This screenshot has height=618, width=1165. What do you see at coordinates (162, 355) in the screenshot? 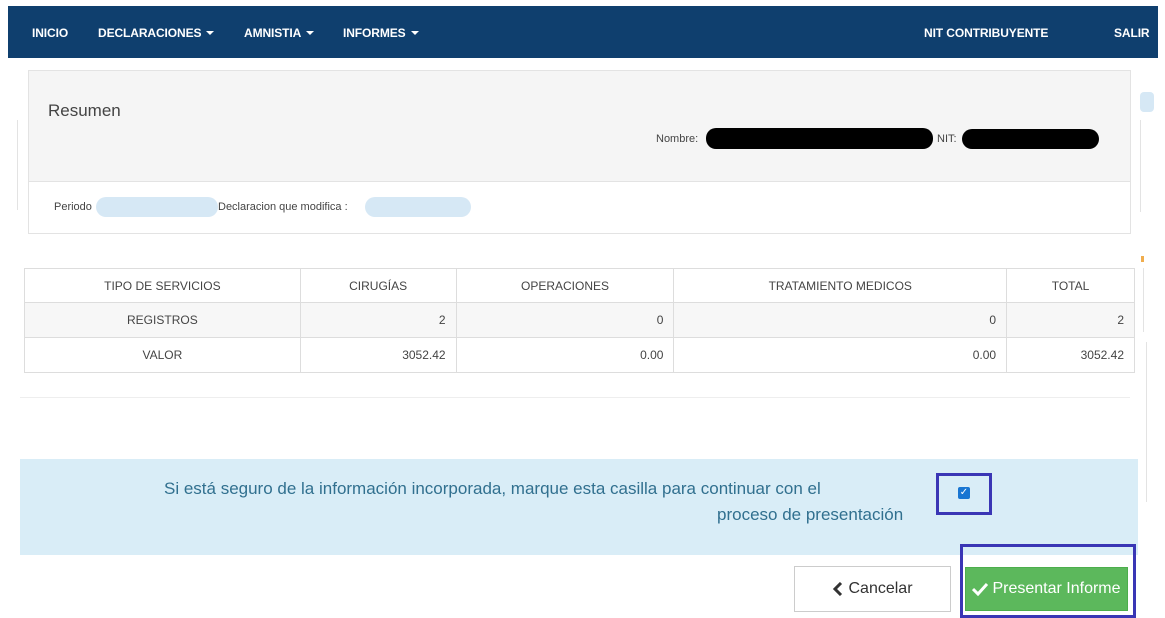
I see `table-cell: VALOR` at bounding box center [162, 355].